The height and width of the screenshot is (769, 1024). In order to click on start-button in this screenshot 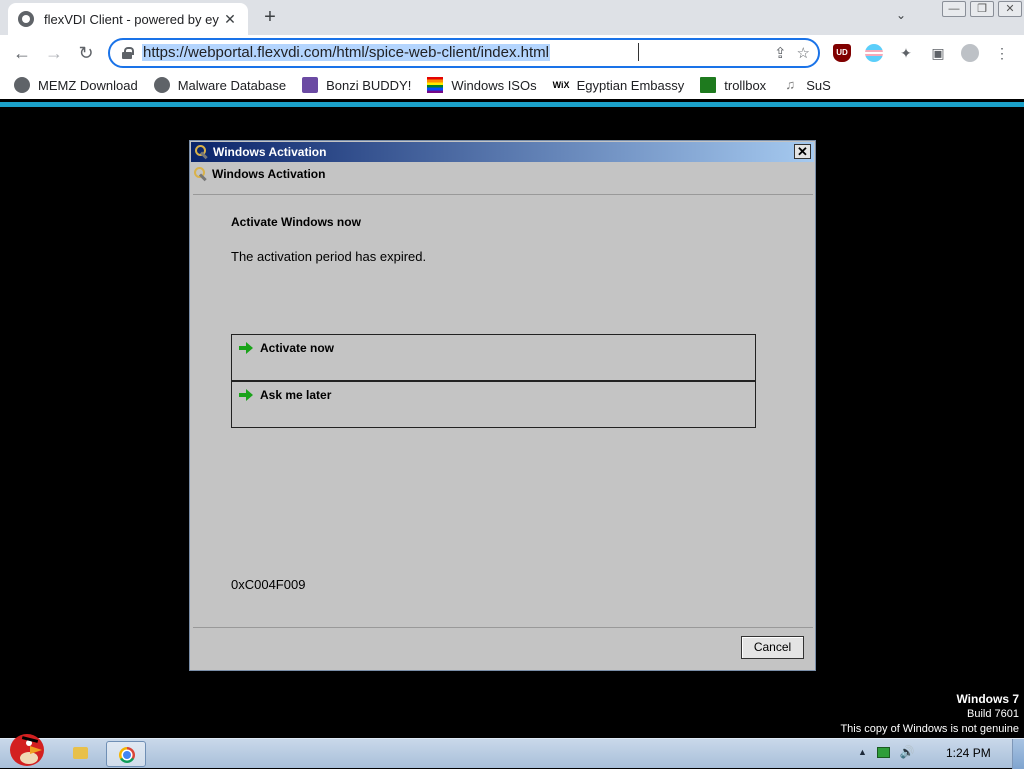, I will do `click(26, 749)`.